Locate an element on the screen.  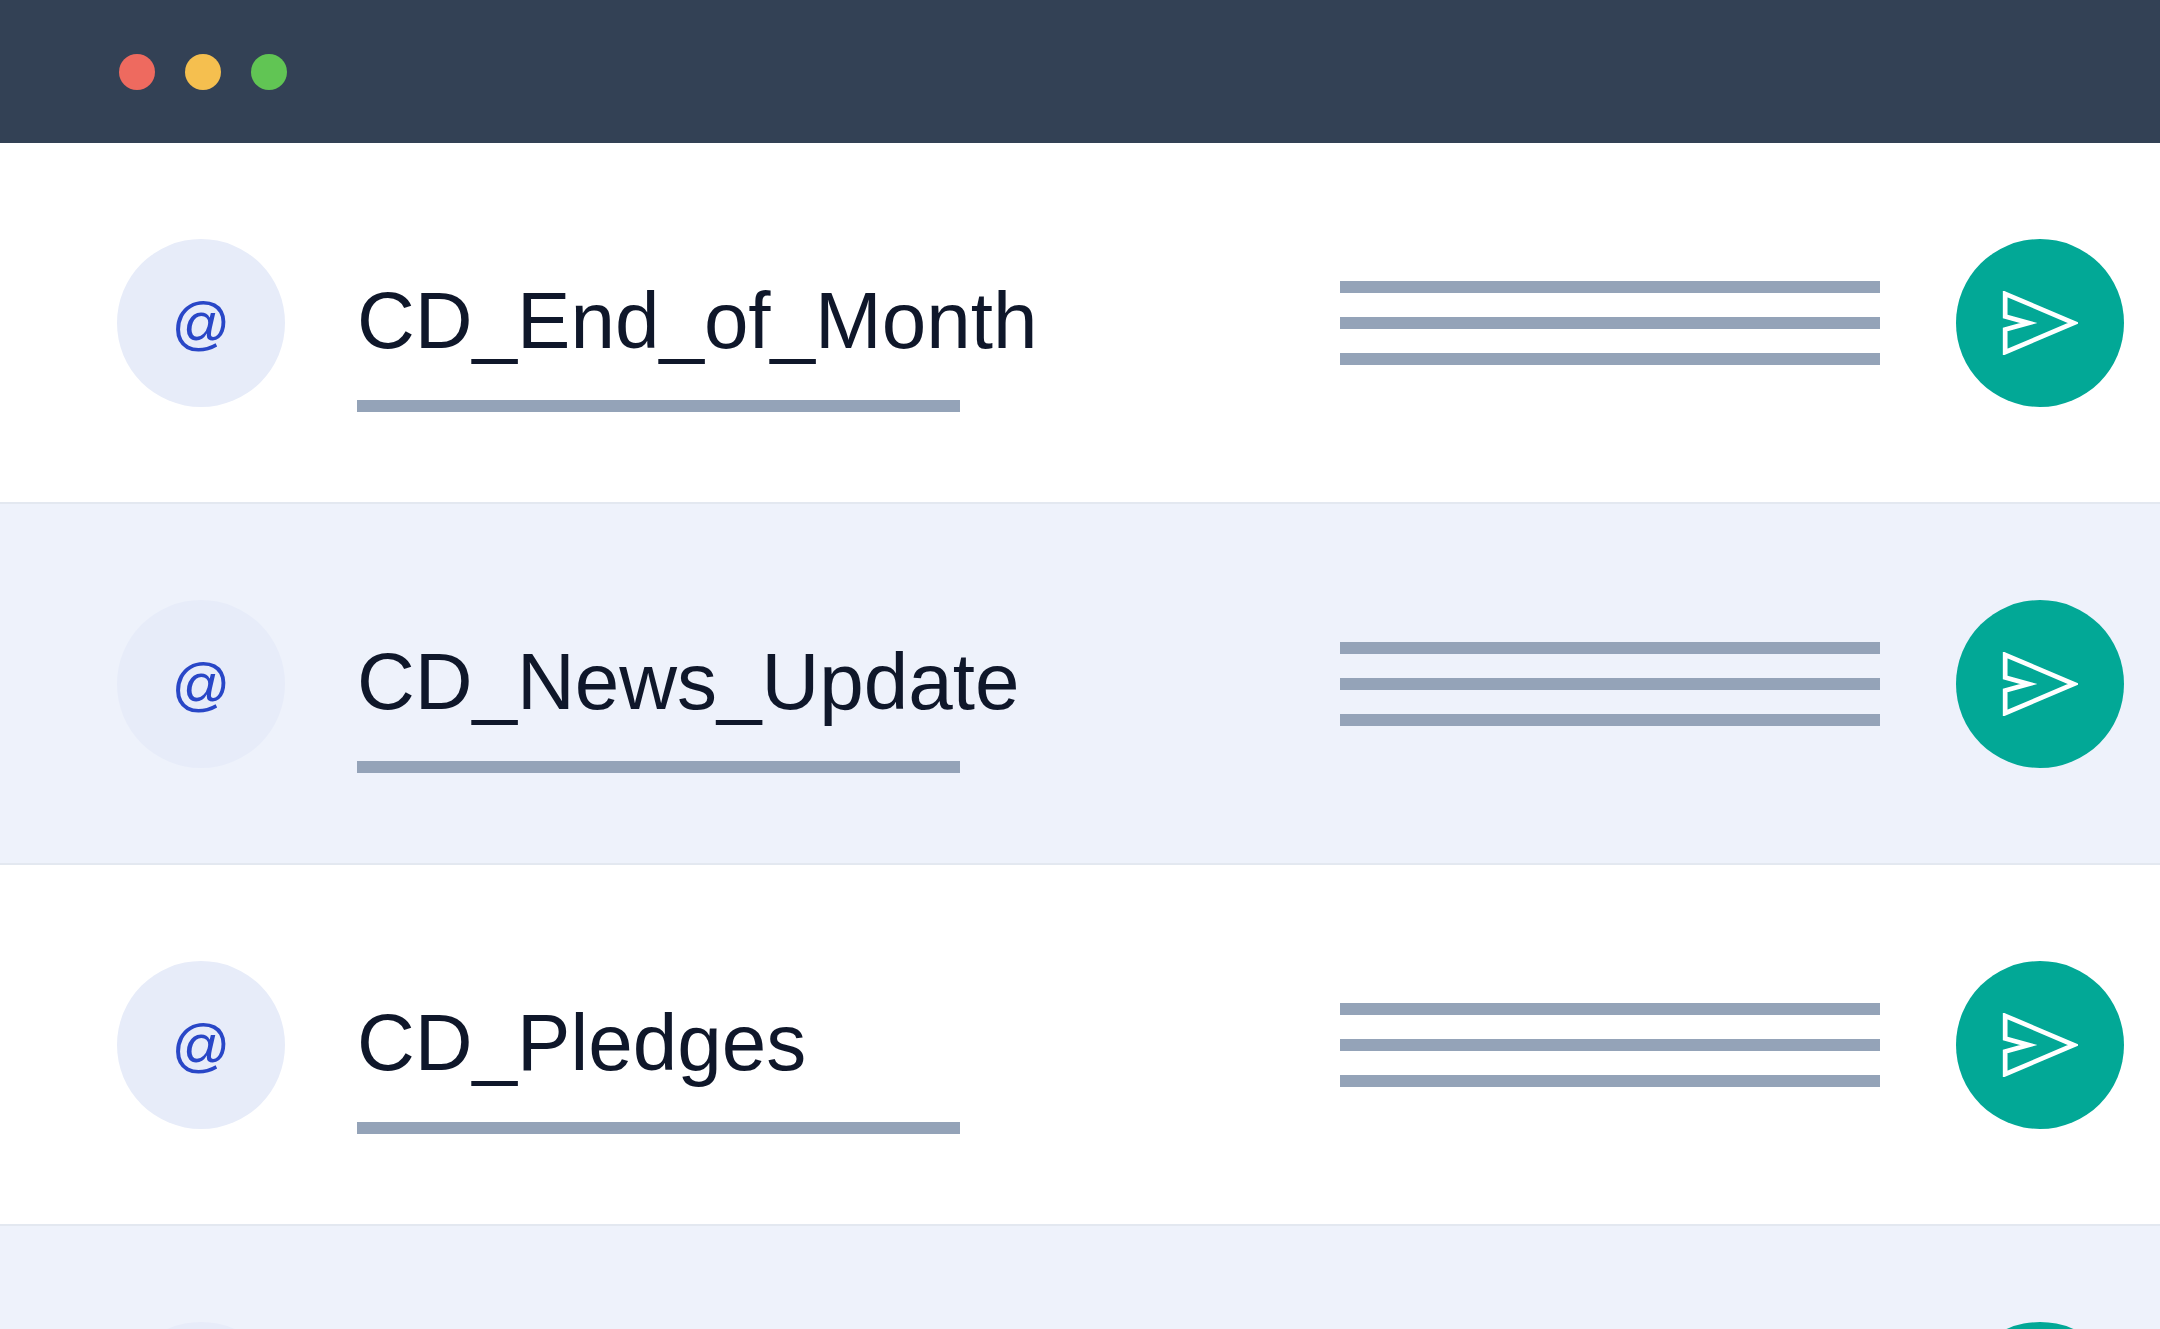
list-item-title: CD_Pledges is located at coordinates (582, 1043).